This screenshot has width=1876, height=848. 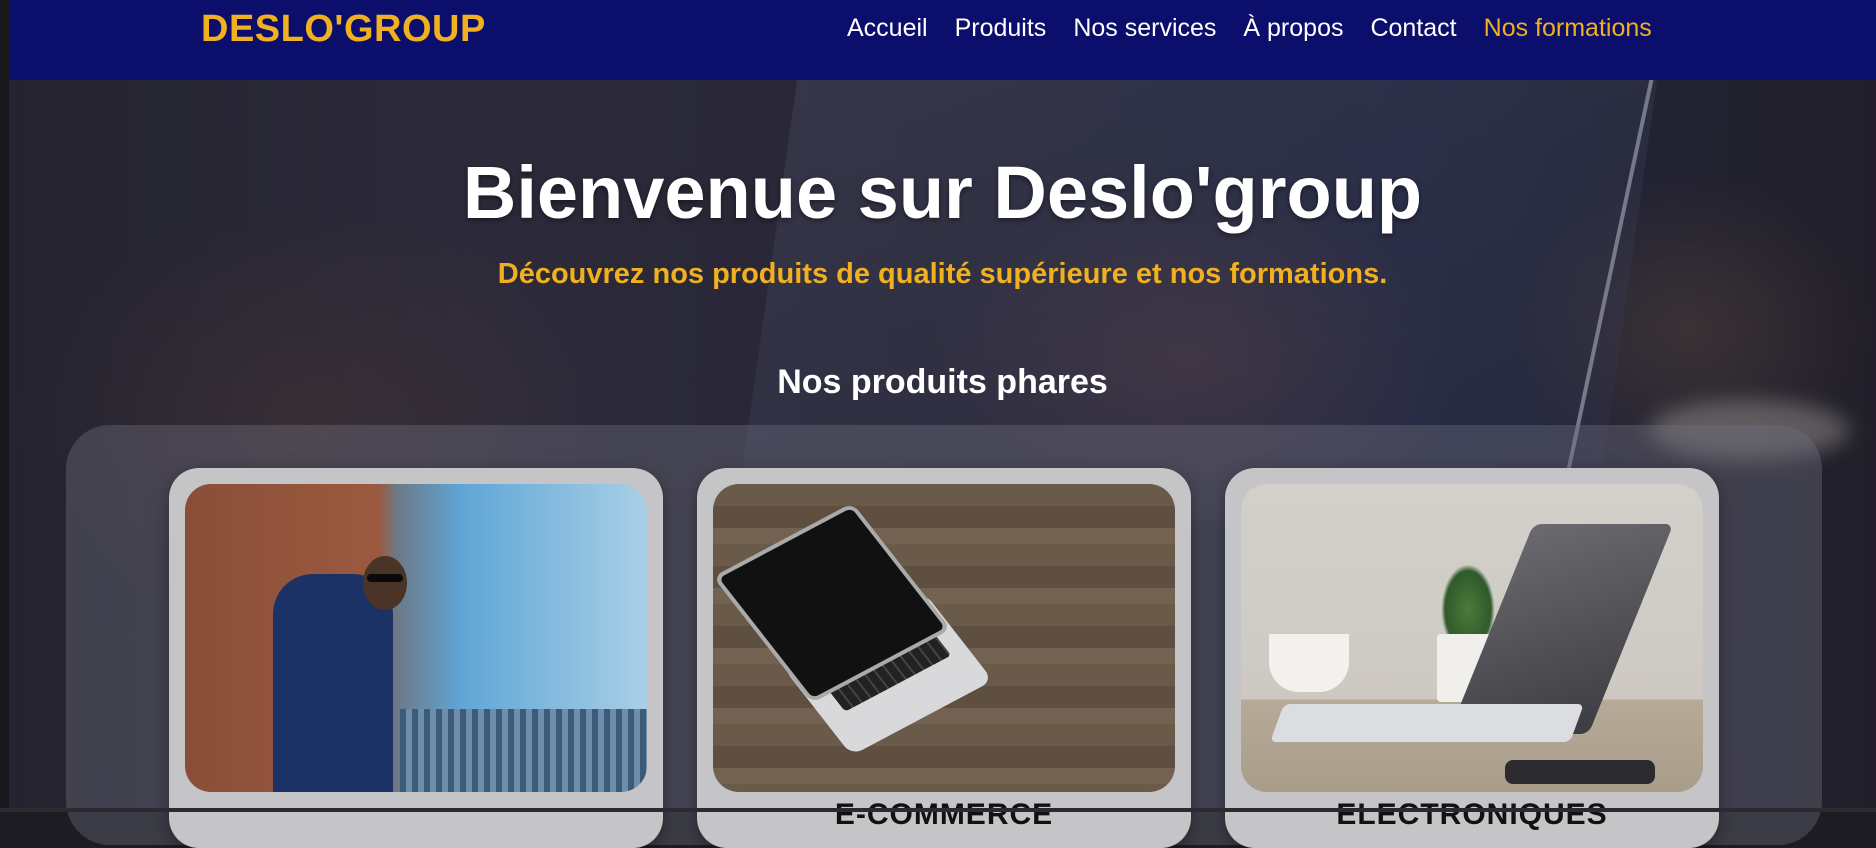 I want to click on window-bottom-edge, so click(x=938, y=810).